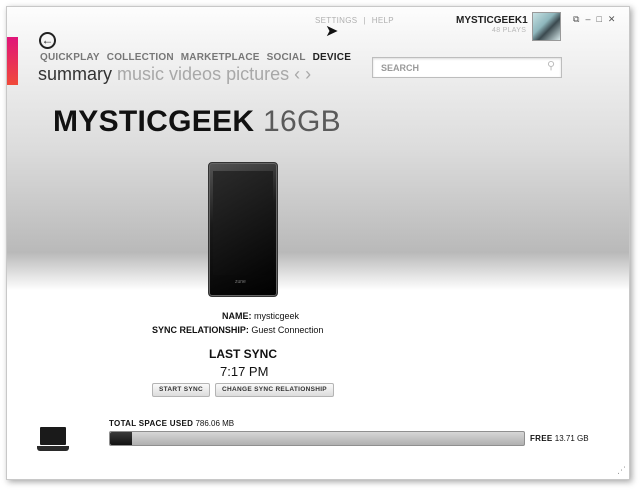  Describe the element at coordinates (257, 74) in the screenshot. I see `tab-pictures: pictures` at that location.